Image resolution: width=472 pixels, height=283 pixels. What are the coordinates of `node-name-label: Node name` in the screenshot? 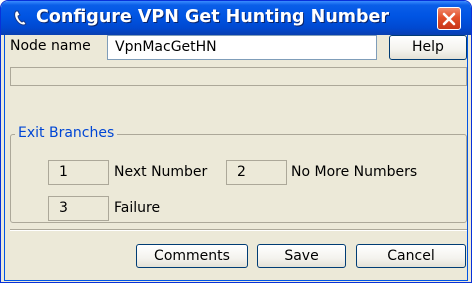 It's located at (50, 46).